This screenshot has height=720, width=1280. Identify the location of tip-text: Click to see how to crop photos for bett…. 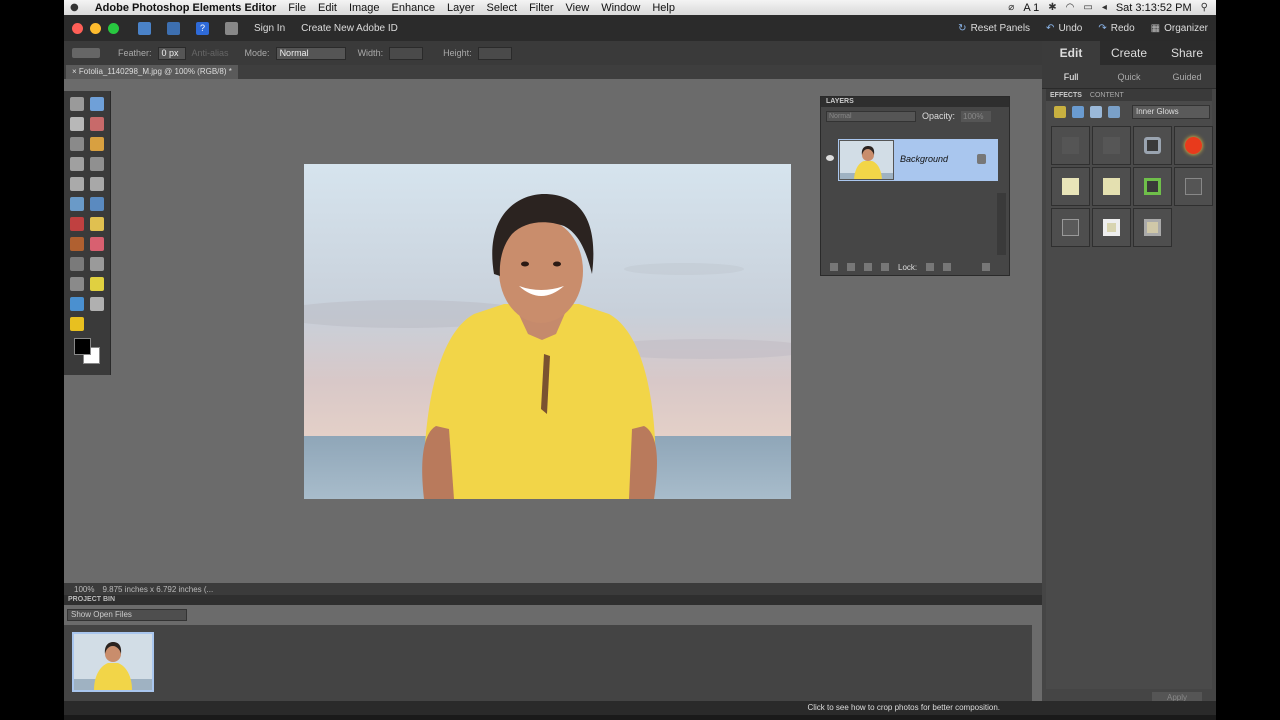
(903, 708).